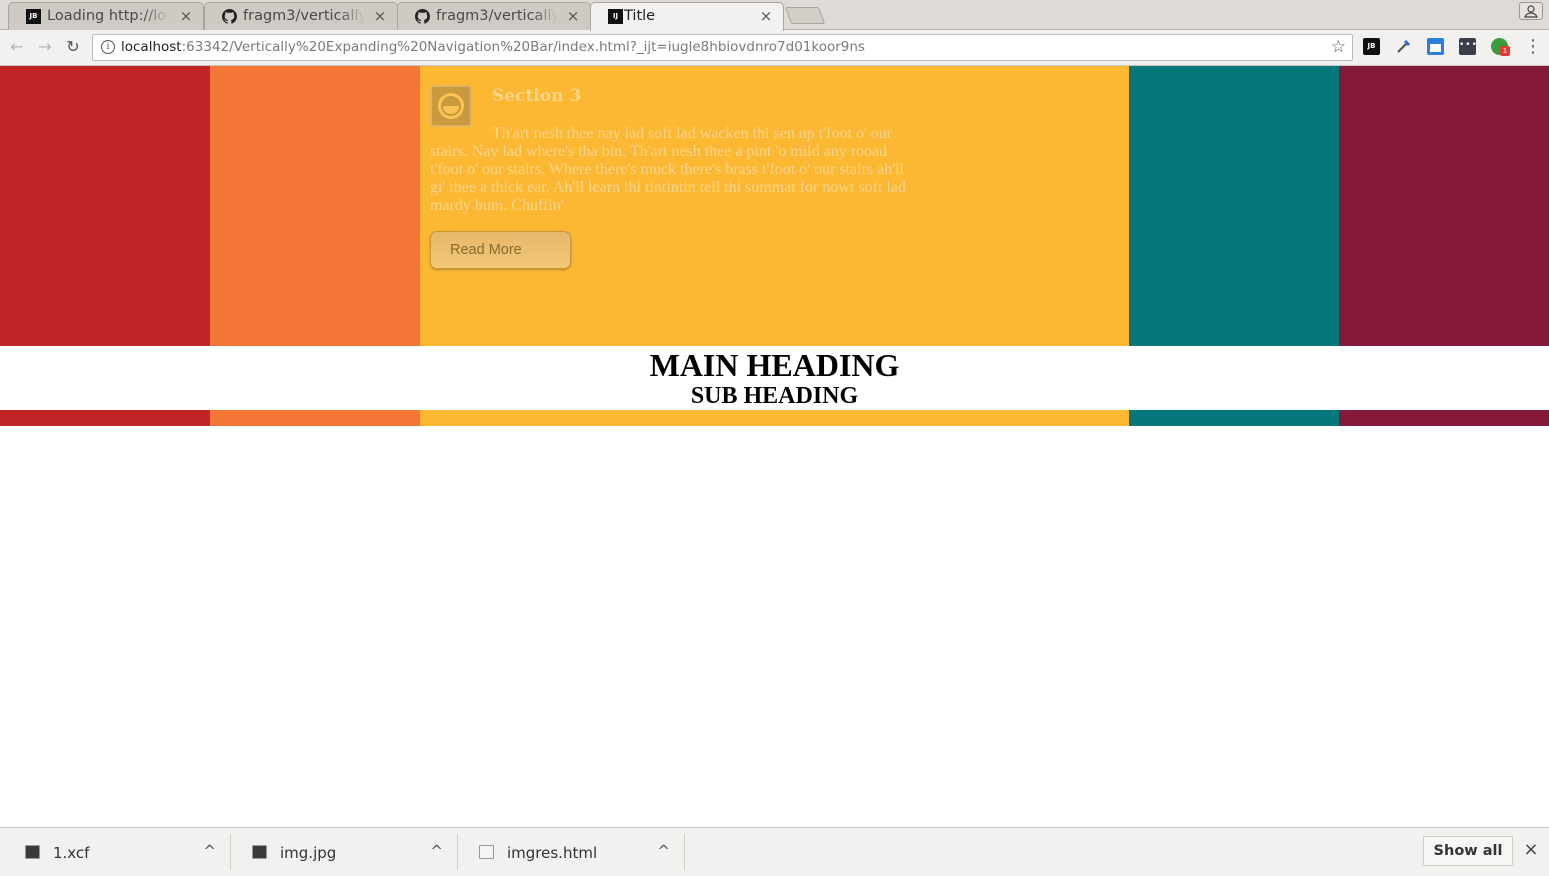 The image size is (1549, 876). What do you see at coordinates (1338, 47) in the screenshot?
I see `bookmark-star-icon: ☆` at bounding box center [1338, 47].